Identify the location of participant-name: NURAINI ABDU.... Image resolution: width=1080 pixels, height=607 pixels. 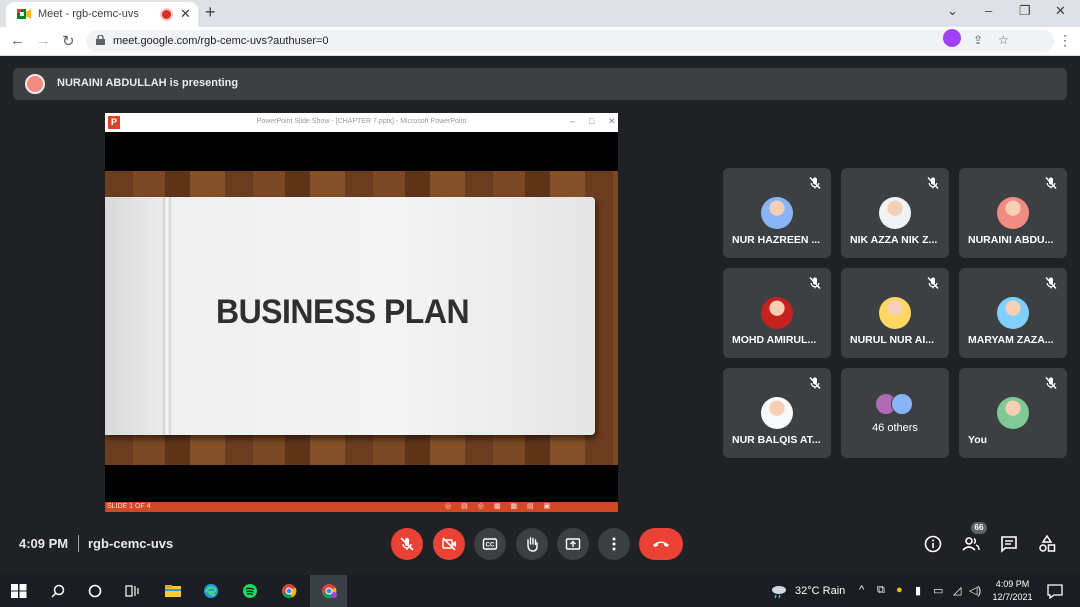
(1011, 240).